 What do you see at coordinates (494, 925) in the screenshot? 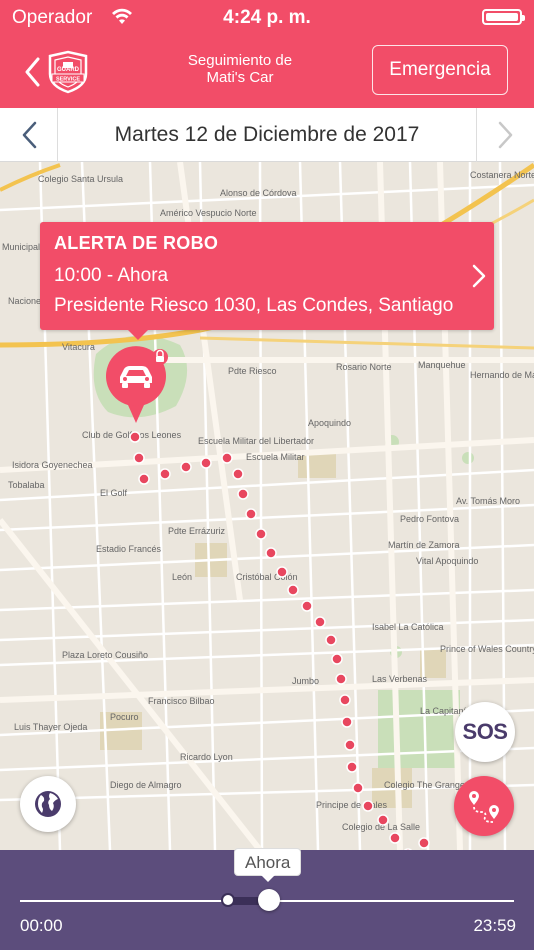
I see `timeline-end-time: 23:59` at bounding box center [494, 925].